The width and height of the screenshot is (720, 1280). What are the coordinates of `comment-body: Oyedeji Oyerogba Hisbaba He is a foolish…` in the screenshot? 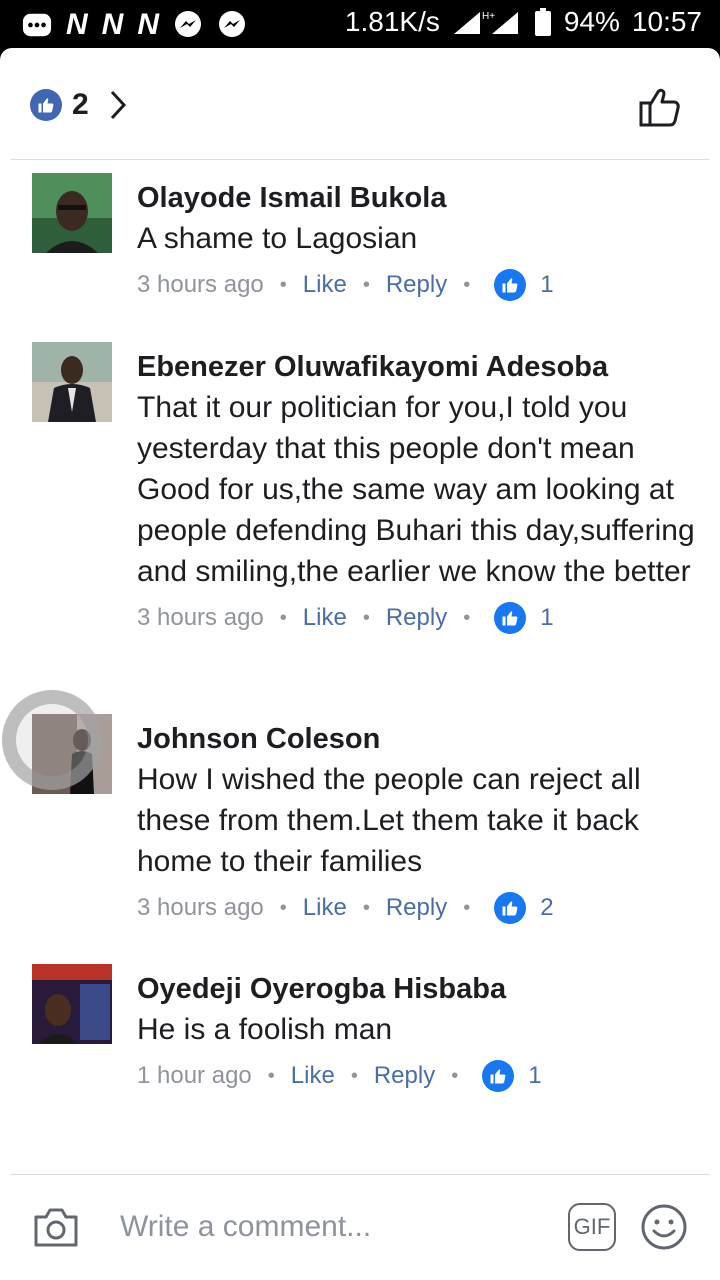 It's located at (417, 1030).